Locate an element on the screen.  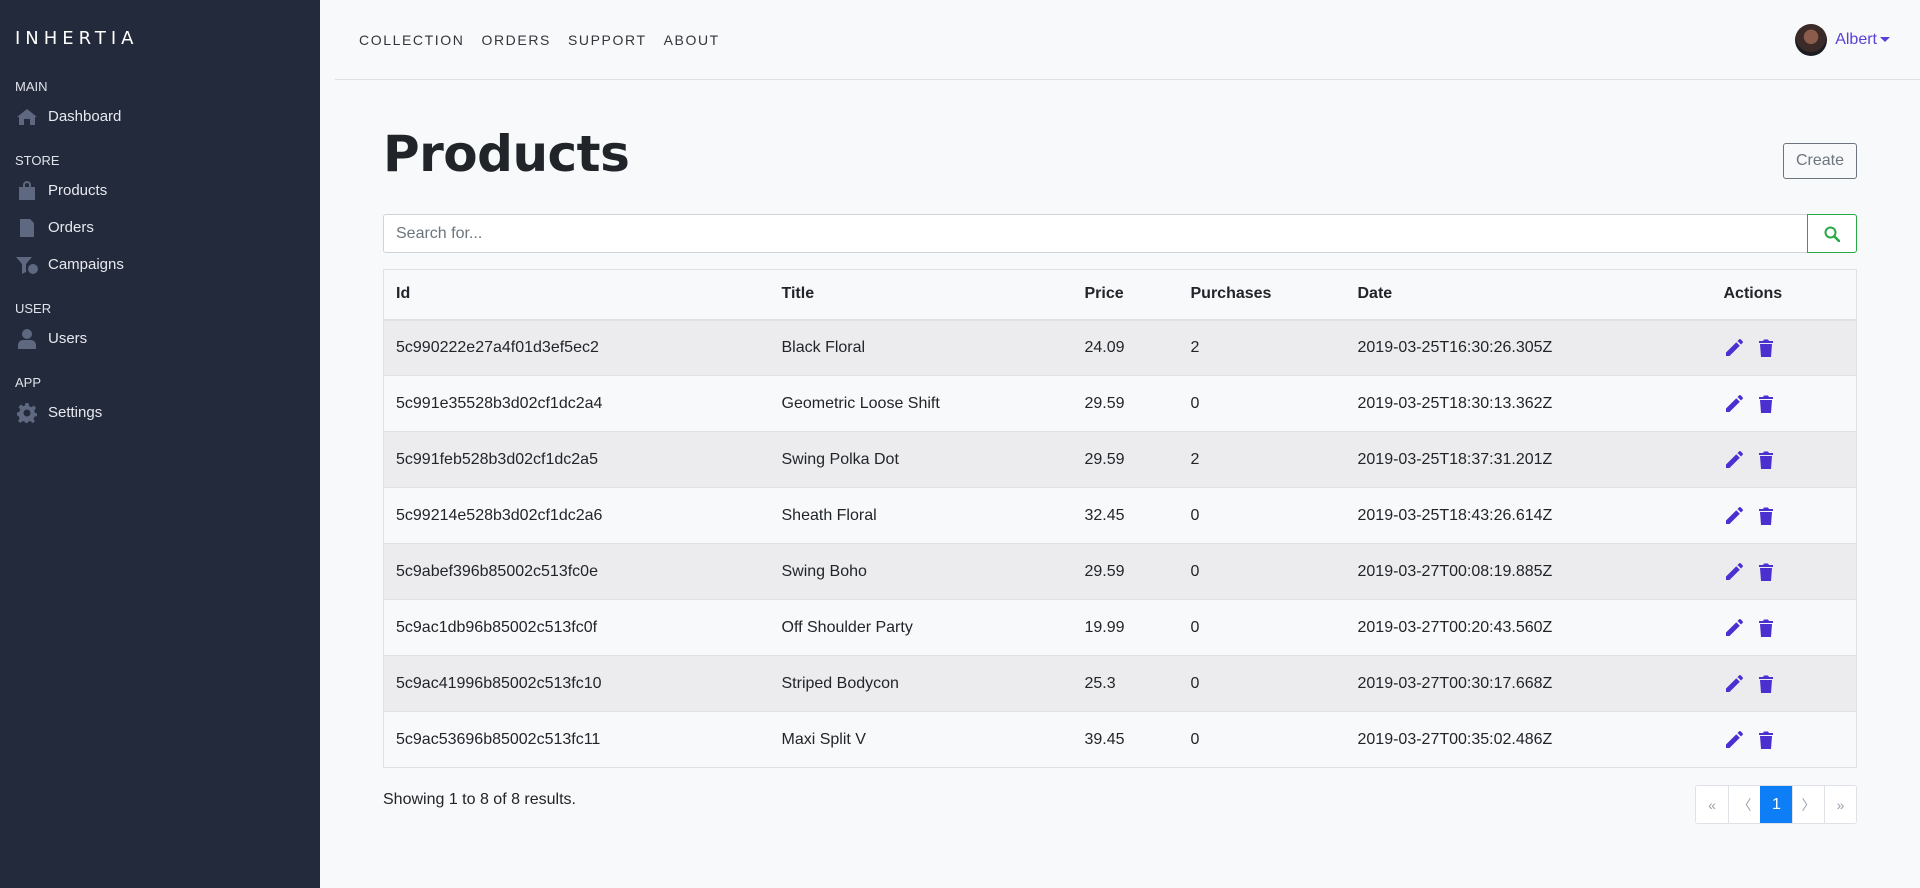
sidebar-item-settings: Settings is located at coordinates (160, 412).